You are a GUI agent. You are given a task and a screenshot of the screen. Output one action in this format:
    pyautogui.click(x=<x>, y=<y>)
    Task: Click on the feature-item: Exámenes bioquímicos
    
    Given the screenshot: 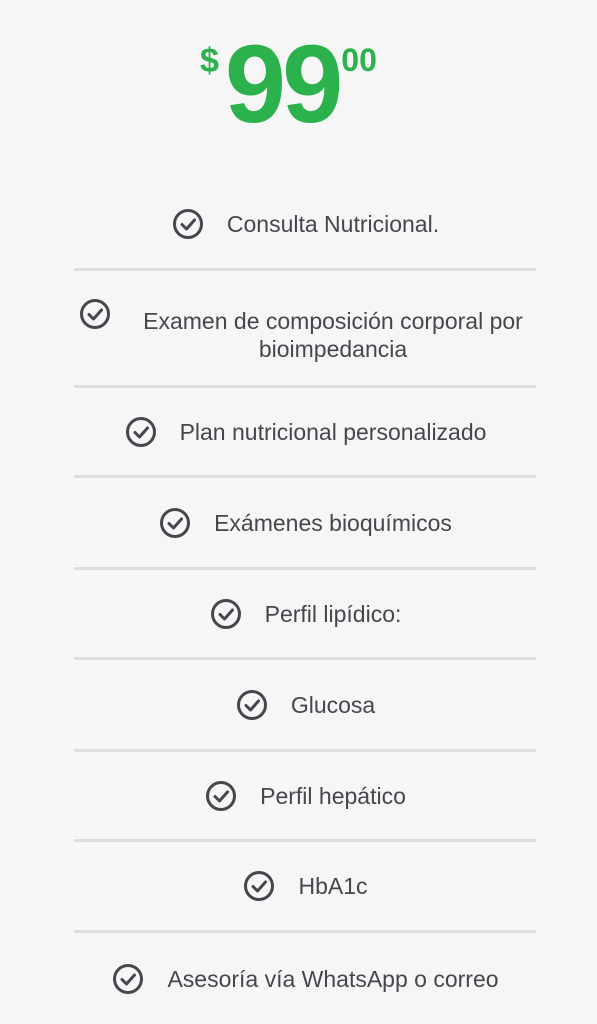 What is the action you would take?
    pyautogui.click(x=305, y=524)
    